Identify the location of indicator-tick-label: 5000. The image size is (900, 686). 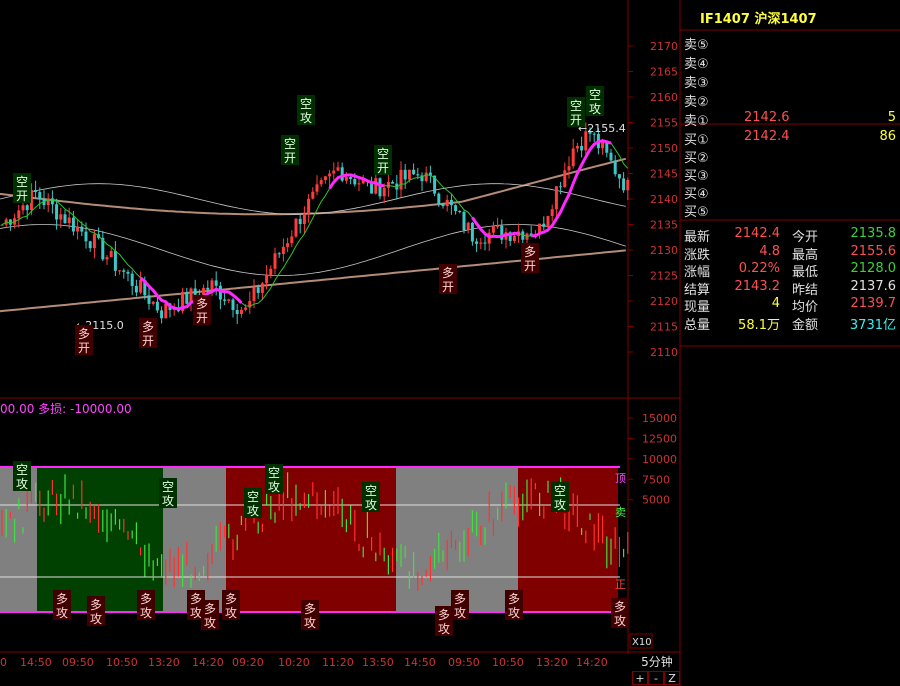
(656, 500).